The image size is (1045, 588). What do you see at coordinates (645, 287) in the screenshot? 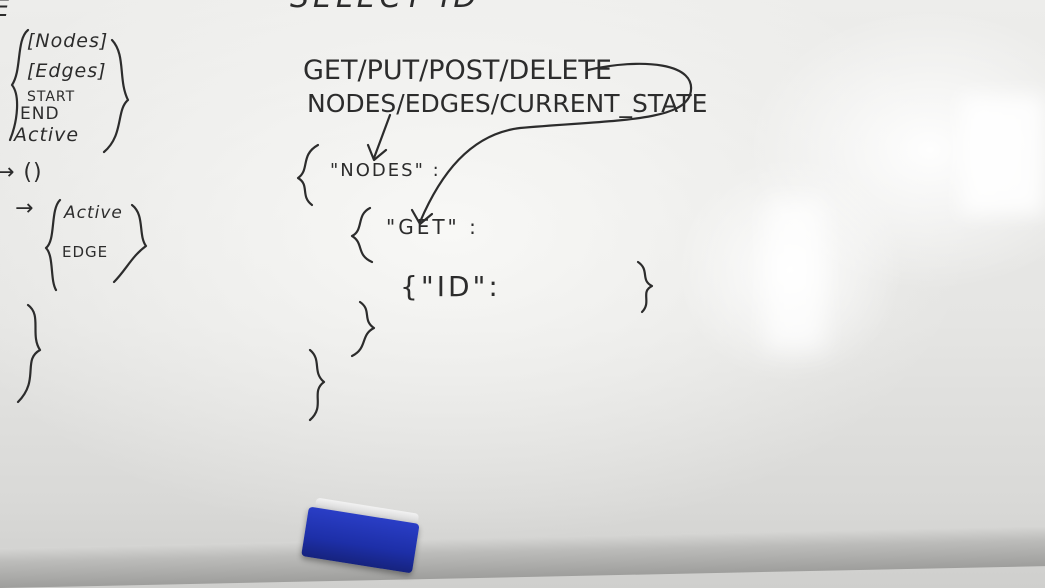
I see `id-close-brace` at bounding box center [645, 287].